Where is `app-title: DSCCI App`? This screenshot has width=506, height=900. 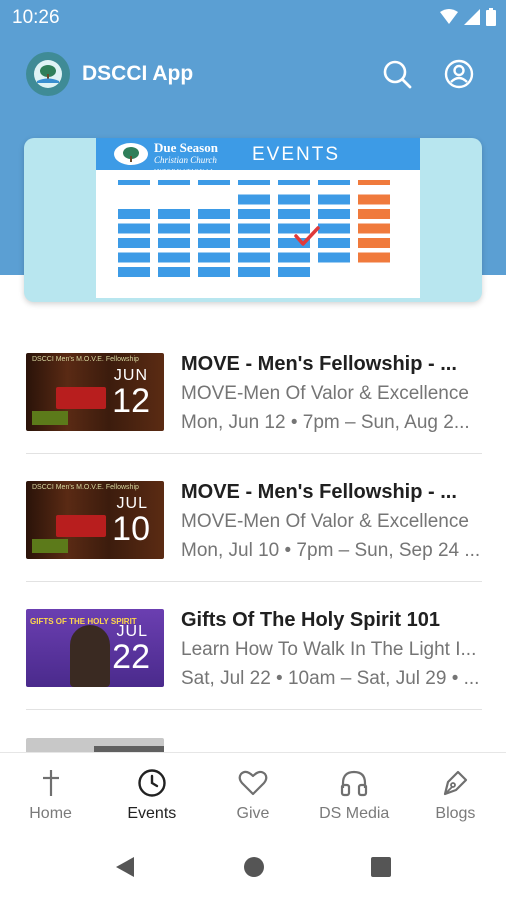
app-title: DSCCI App is located at coordinates (138, 73).